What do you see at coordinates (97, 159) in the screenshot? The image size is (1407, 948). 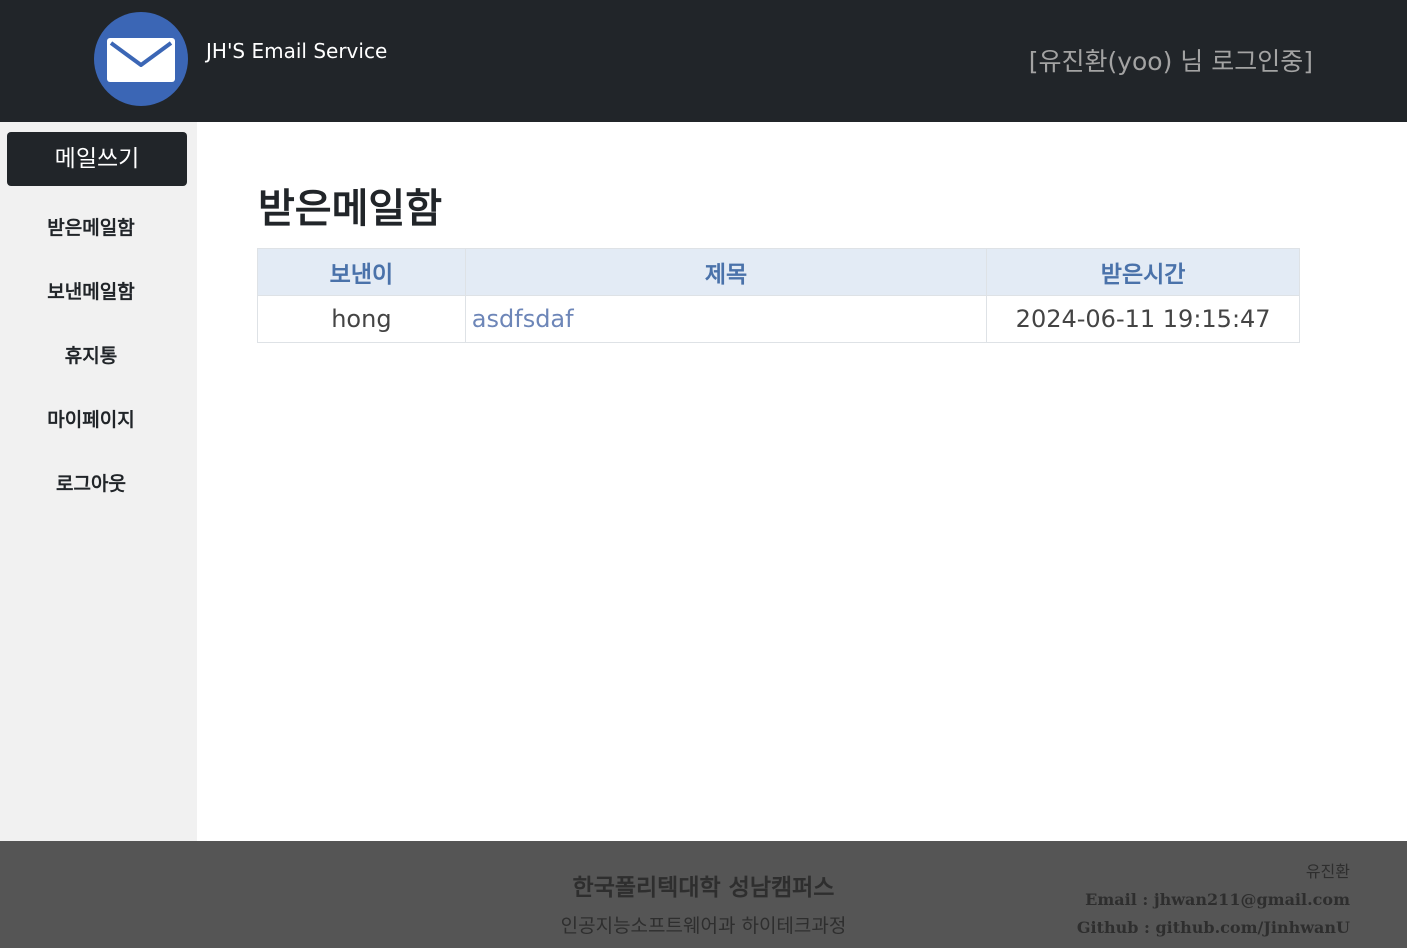 I see `compose-mail-button: 메일쓰기` at bounding box center [97, 159].